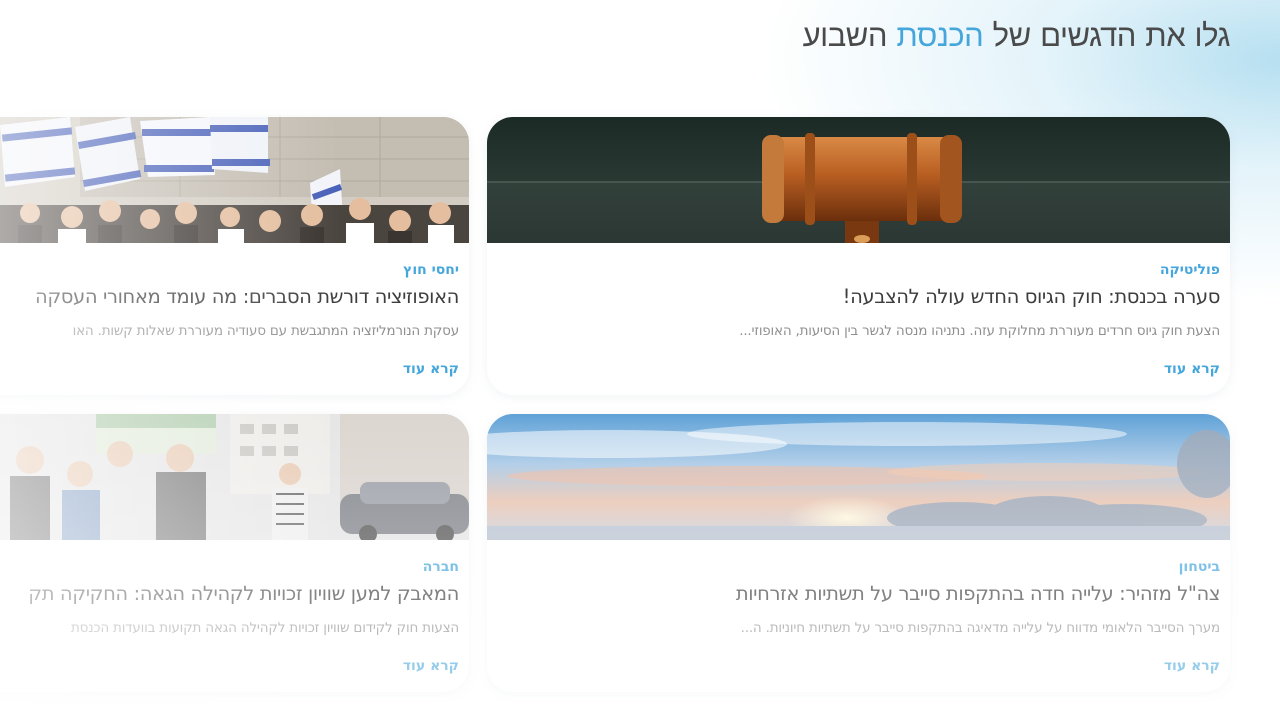 The width and height of the screenshot is (1280, 720). What do you see at coordinates (1190, 270) in the screenshot?
I see `card-category: פוליטיקה` at bounding box center [1190, 270].